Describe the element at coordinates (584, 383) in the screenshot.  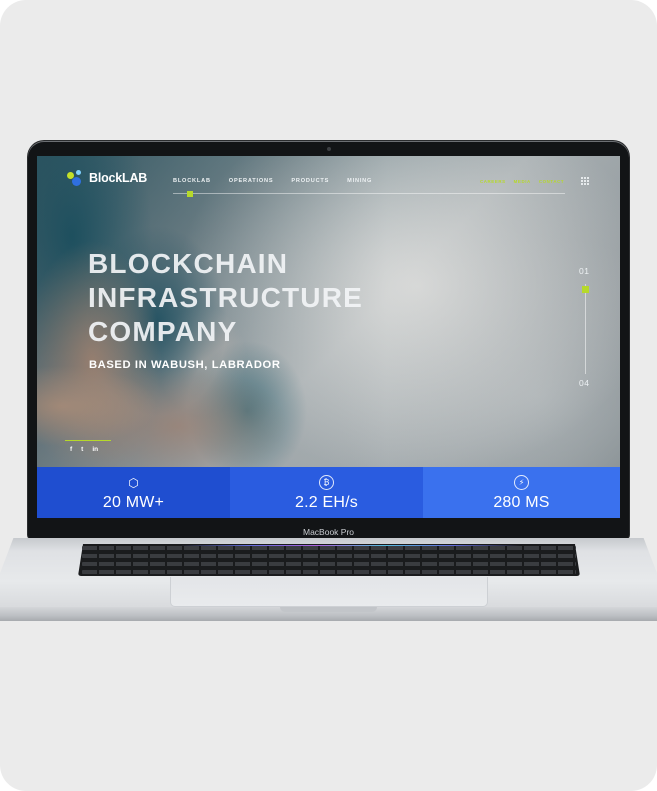
I see `slide-total-number: 04` at that location.